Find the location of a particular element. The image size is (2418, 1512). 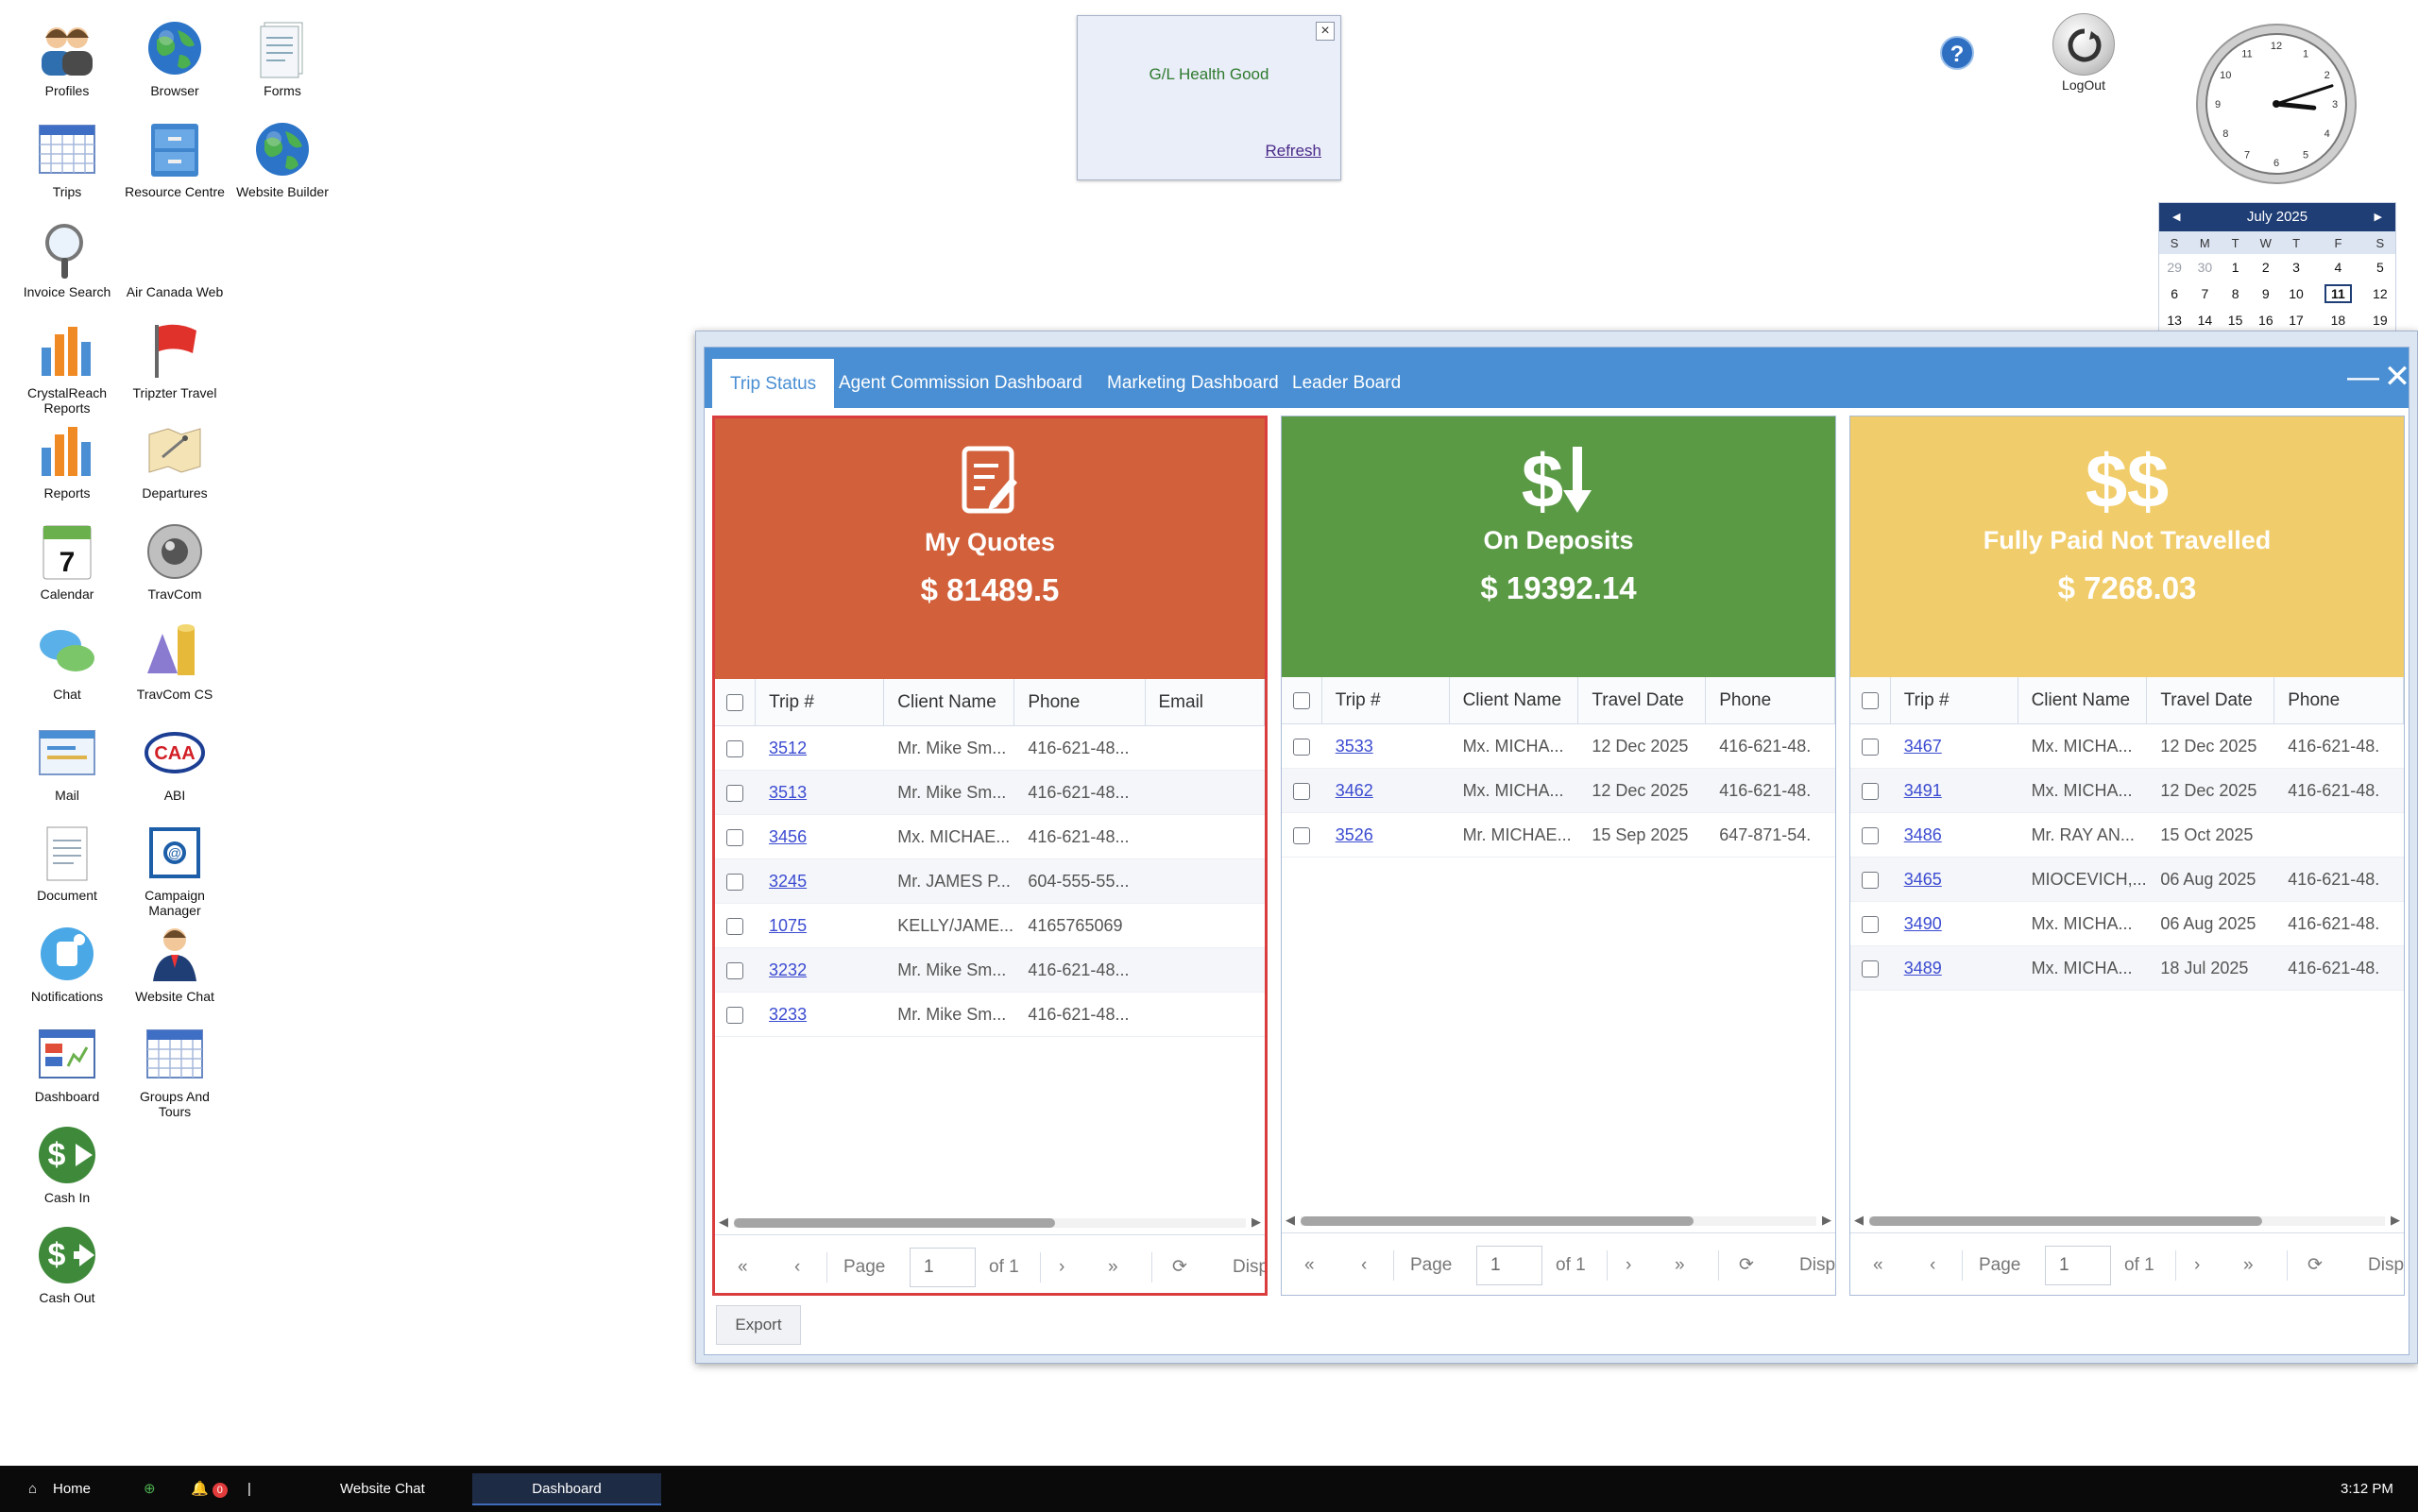

trip-link: 3489 is located at coordinates (1923, 968).